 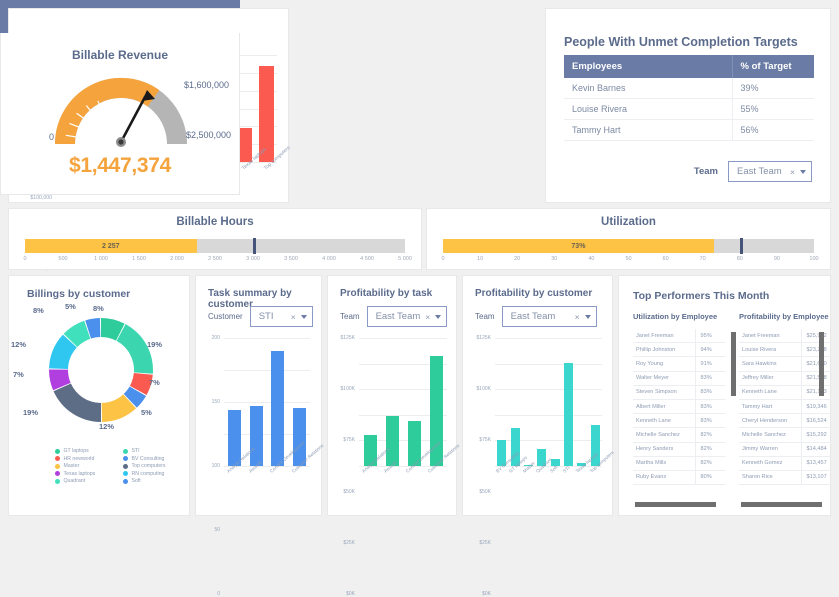 What do you see at coordinates (154, 481) in the screenshot?
I see `legend-item: Soft` at bounding box center [154, 481].